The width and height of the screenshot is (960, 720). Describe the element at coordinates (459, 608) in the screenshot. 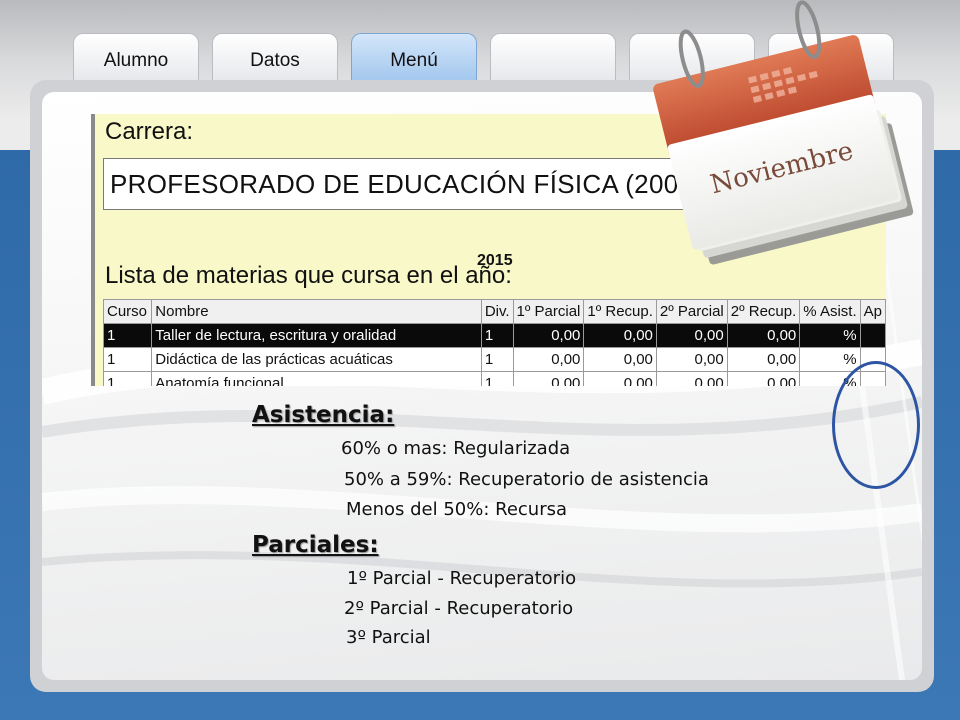

I see `parciales-item: 2º Parcial - Recuperatorio` at that location.